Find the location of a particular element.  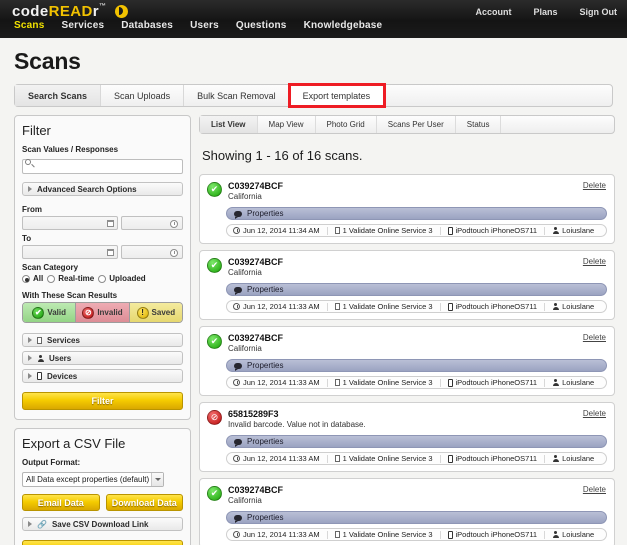

tab-scan-uploads: Scan Uploads is located at coordinates (143, 95).